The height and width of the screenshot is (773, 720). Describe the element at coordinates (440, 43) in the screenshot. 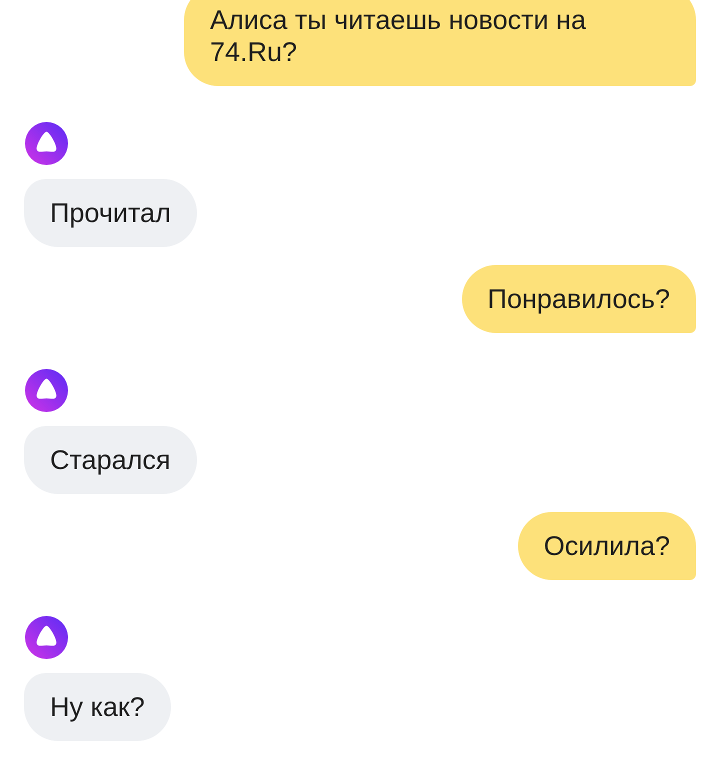

I see `user-message: Алиса ты читаешь новости на 74.Ru?` at that location.